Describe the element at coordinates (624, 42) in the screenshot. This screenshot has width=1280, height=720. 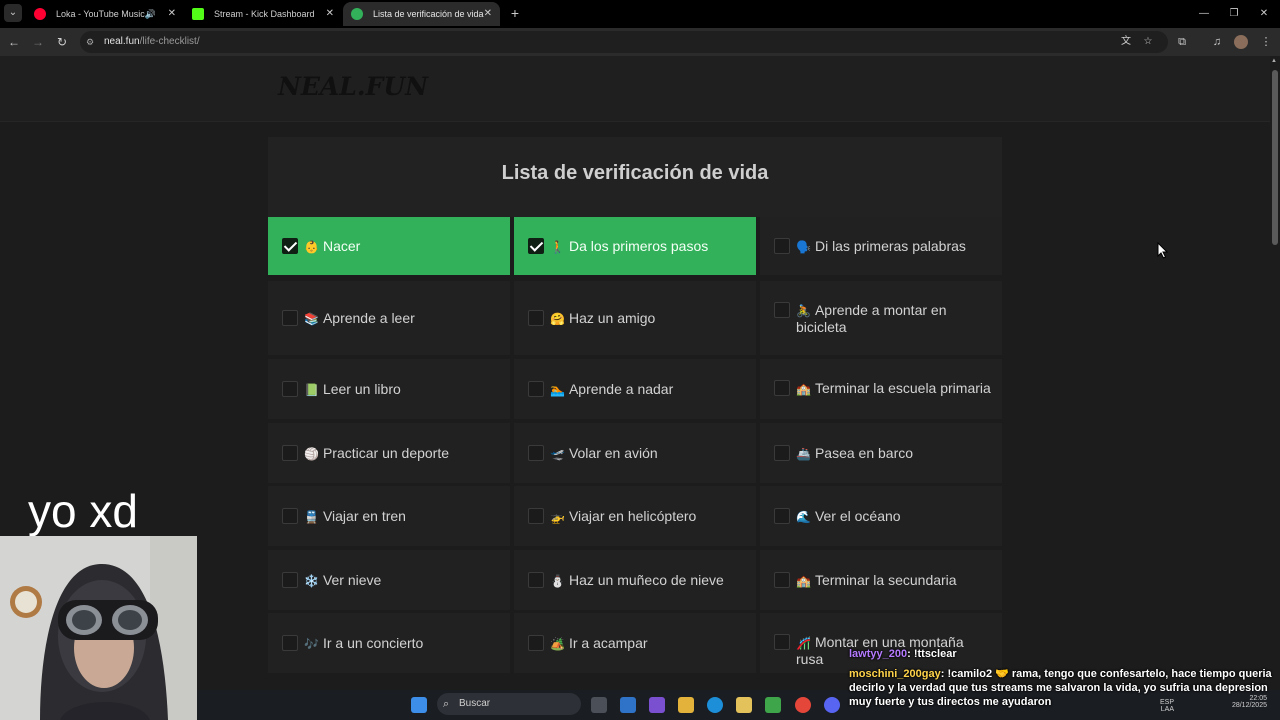
I see `address-bar: ⚙ neal.fun/life-checklist/ 文 ☆` at that location.